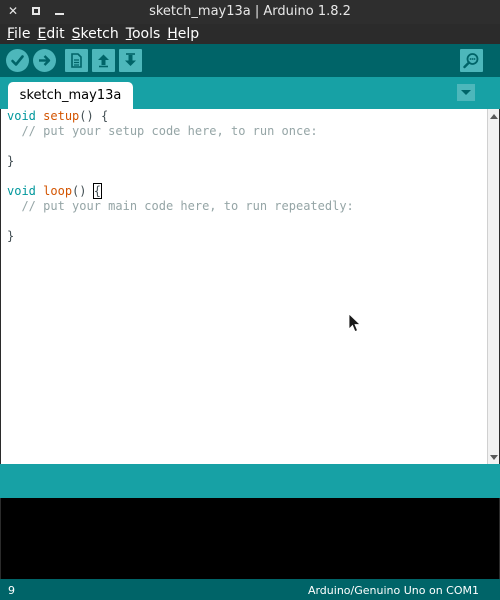  I want to click on verify-icon, so click(17, 60).